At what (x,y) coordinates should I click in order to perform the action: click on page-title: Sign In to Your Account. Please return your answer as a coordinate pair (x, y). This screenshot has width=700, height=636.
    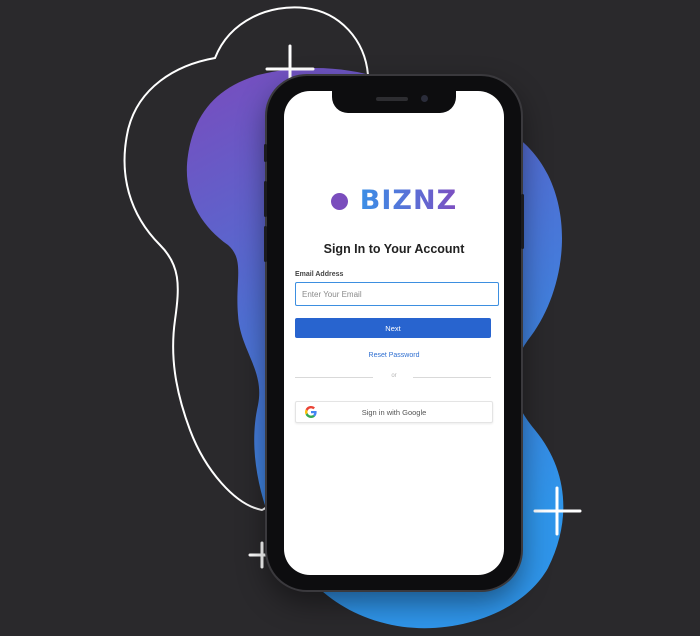
    Looking at the image, I should click on (394, 249).